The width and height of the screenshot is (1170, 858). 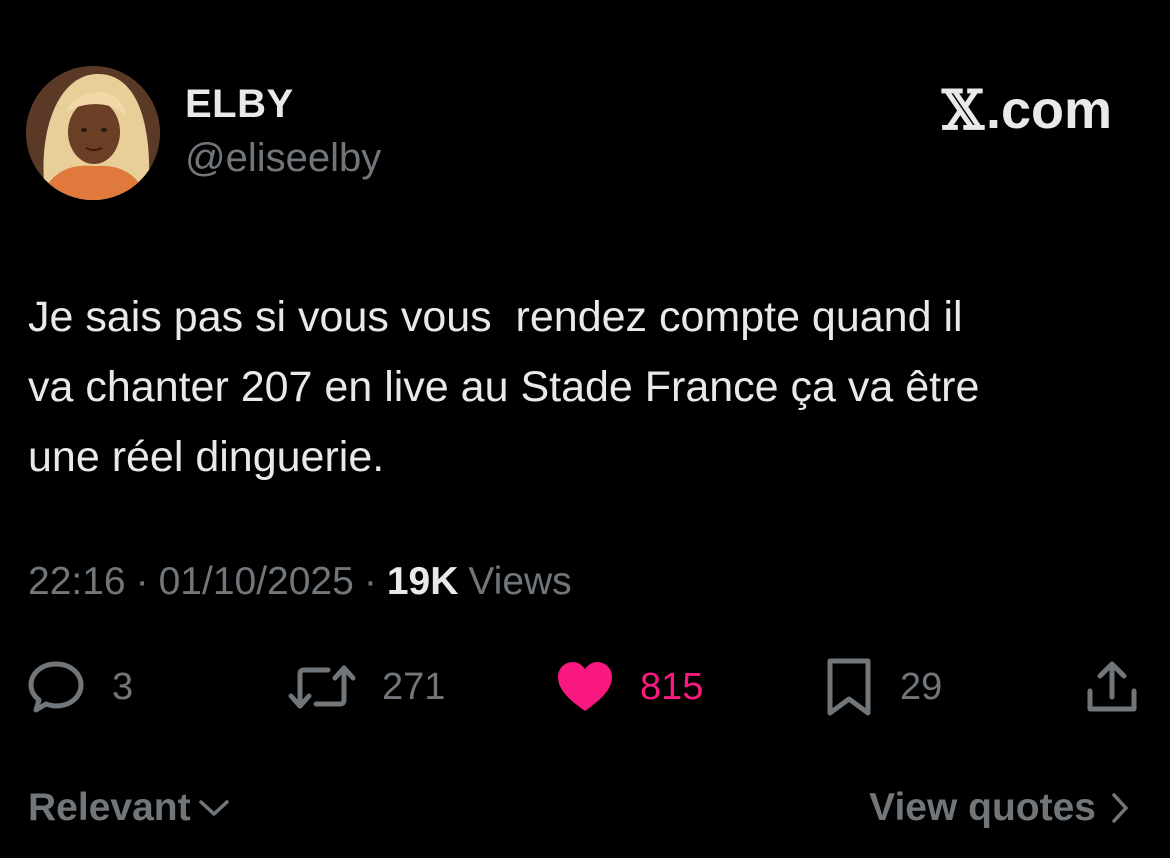 What do you see at coordinates (1048, 110) in the screenshot?
I see `brand-label: .com` at bounding box center [1048, 110].